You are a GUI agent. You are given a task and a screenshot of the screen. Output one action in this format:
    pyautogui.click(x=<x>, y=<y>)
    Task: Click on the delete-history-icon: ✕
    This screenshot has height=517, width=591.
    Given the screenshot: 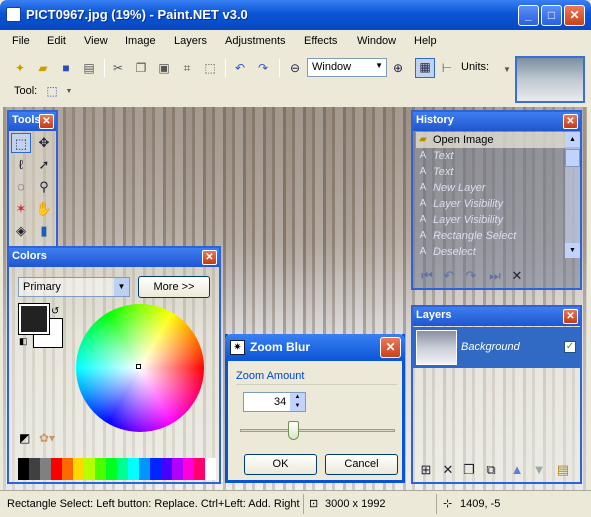 What is the action you would take?
    pyautogui.click(x=517, y=276)
    